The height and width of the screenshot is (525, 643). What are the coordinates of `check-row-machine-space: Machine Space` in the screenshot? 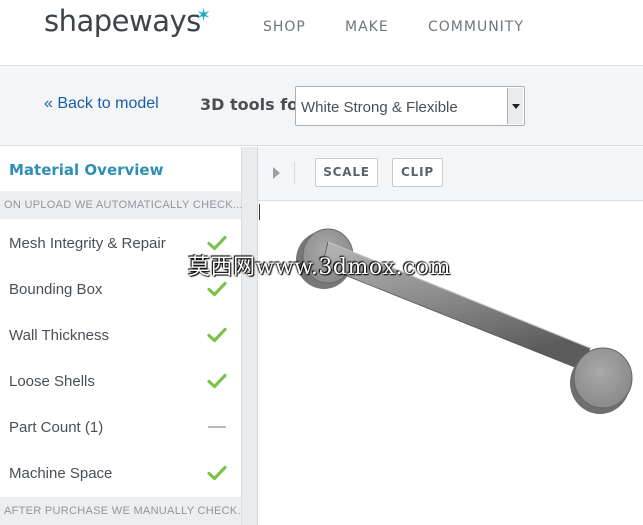 It's located at (120, 473).